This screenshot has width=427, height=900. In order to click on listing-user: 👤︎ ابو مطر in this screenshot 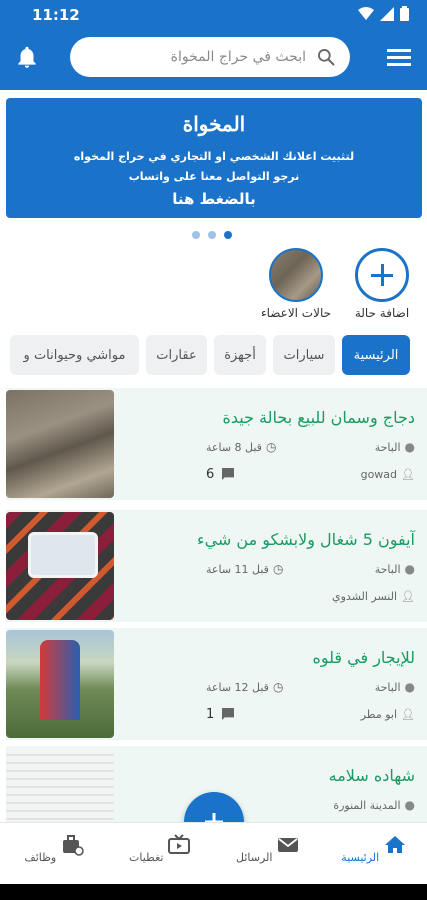, I will do `click(388, 714)`.